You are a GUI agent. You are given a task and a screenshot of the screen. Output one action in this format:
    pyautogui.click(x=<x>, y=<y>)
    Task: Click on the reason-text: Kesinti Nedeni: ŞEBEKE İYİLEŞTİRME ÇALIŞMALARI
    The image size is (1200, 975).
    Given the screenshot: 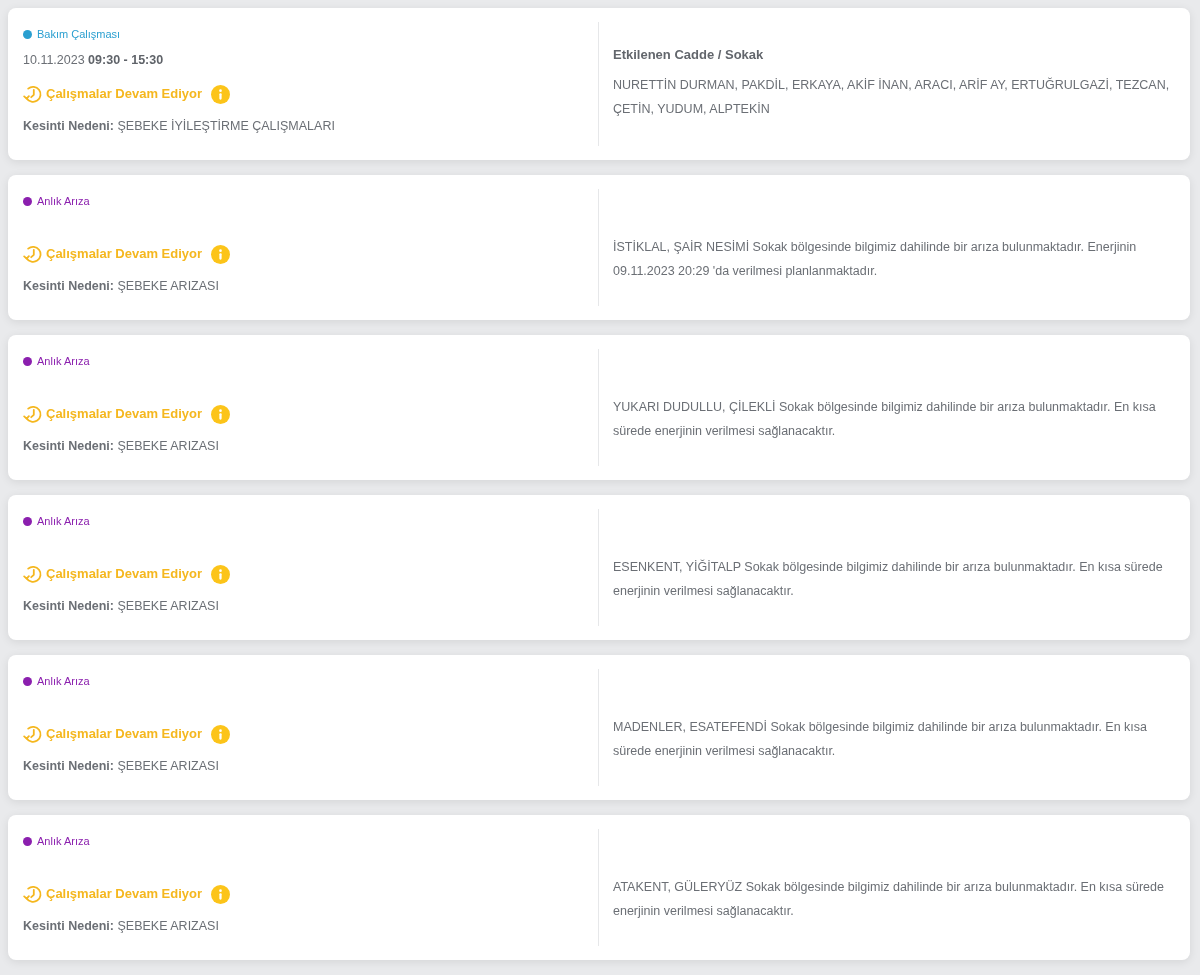 What is the action you would take?
    pyautogui.click(x=179, y=126)
    